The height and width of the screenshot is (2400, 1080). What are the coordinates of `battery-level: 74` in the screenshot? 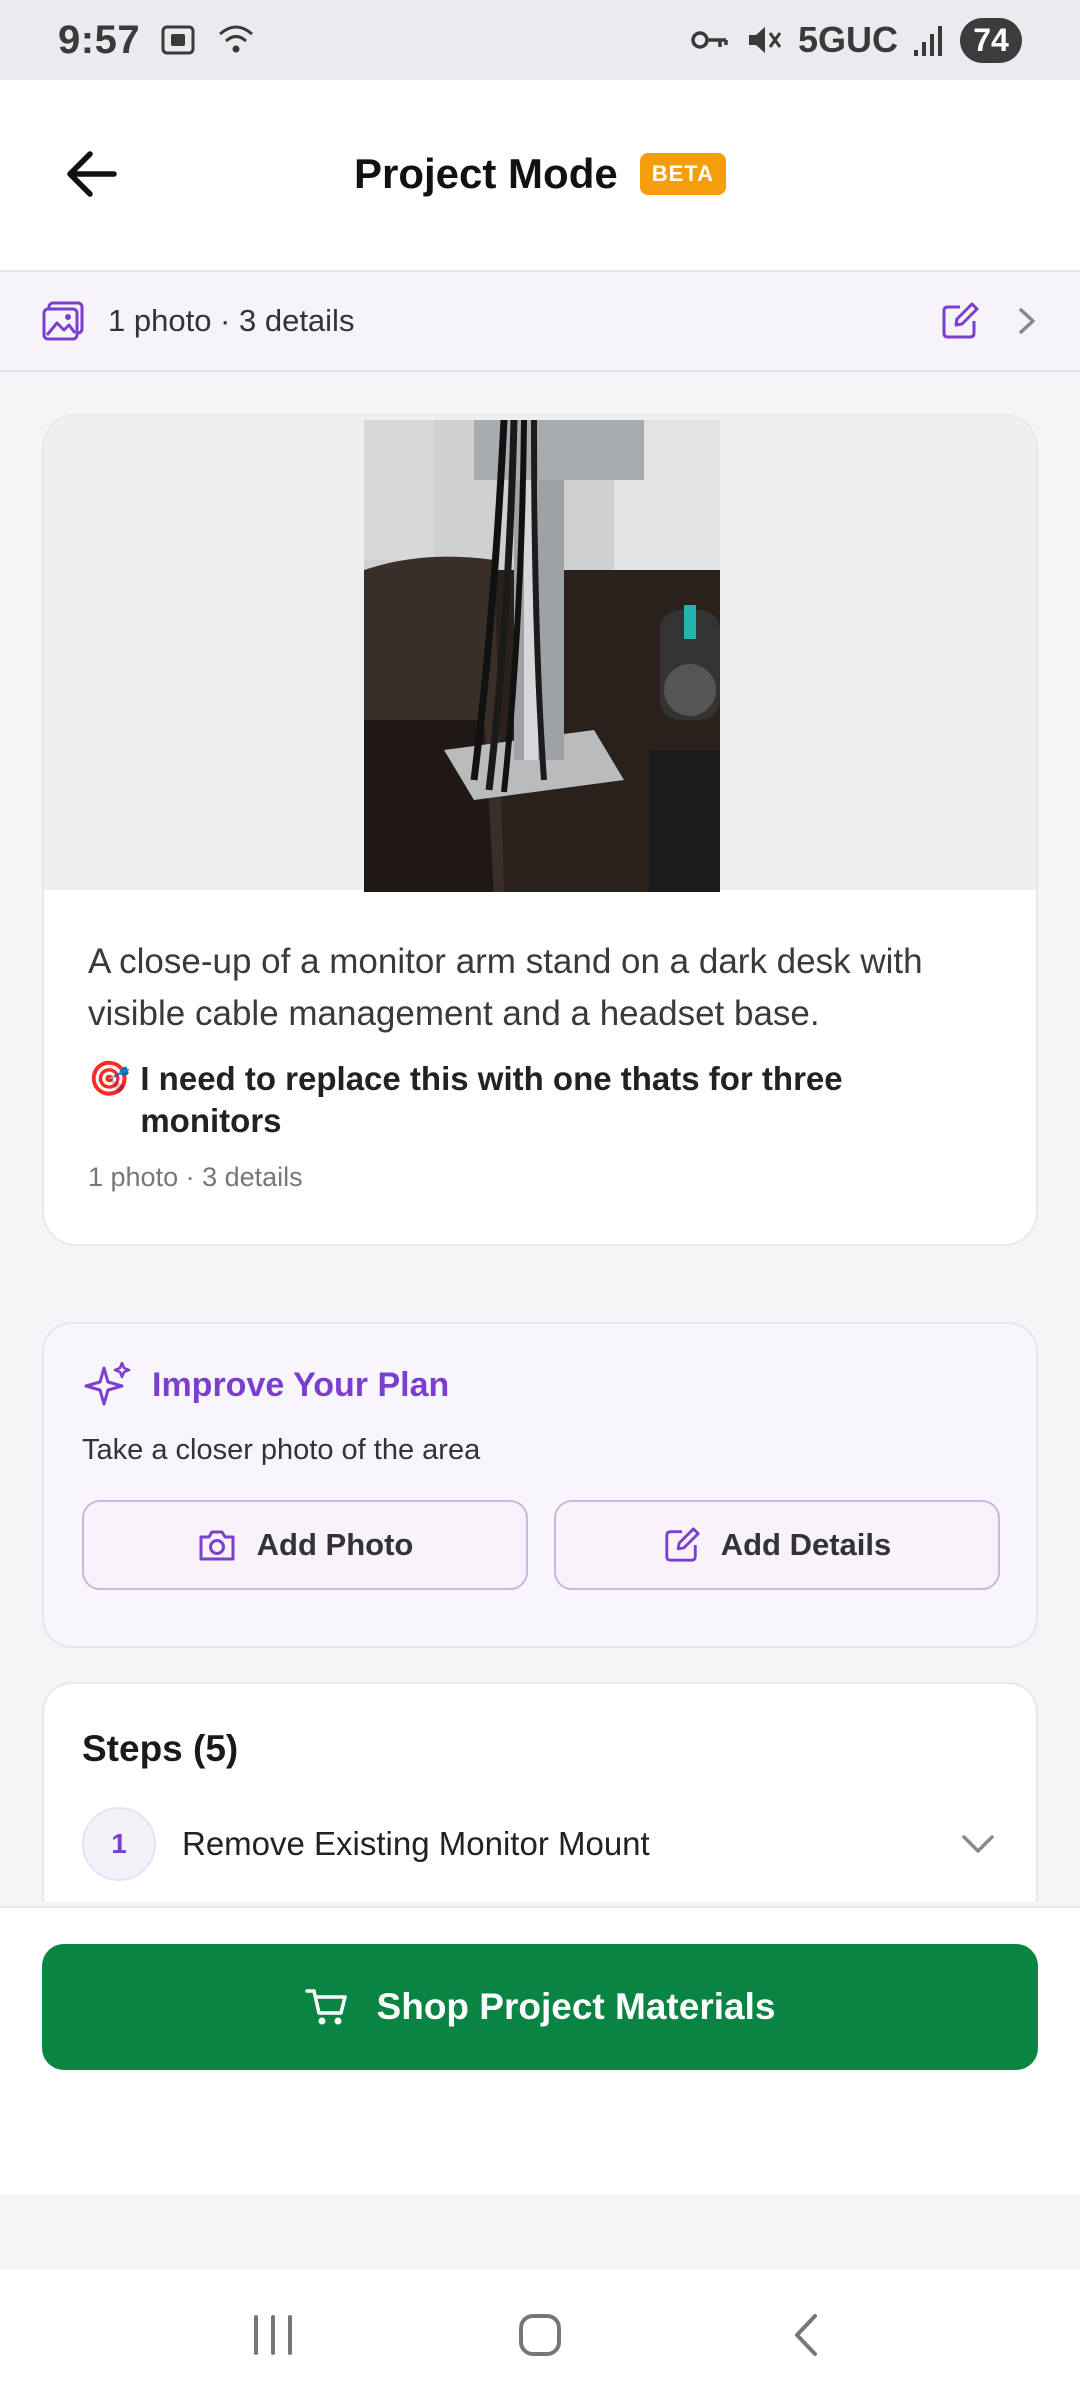 It's located at (991, 40).